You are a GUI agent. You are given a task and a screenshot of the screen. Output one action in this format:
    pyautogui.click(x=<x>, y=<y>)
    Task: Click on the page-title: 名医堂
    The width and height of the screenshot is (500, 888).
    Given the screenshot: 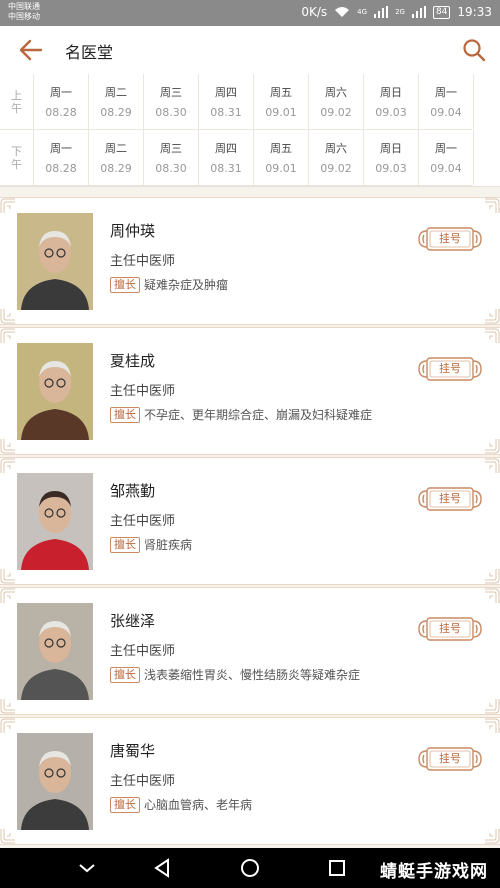 What is the action you would take?
    pyautogui.click(x=89, y=52)
    